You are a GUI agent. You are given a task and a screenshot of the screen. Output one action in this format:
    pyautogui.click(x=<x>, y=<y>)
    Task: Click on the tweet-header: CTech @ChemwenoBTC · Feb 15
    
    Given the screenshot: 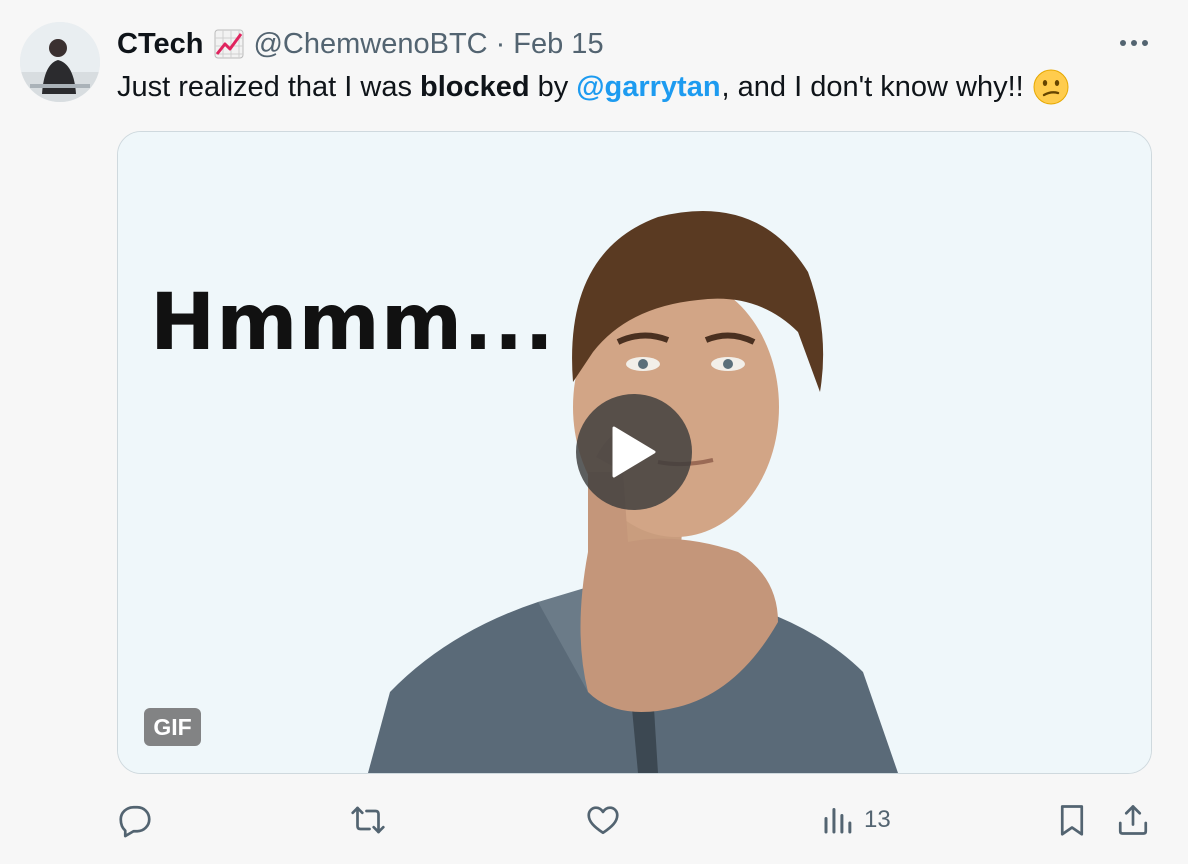 What is the action you would take?
    pyautogui.click(x=360, y=44)
    